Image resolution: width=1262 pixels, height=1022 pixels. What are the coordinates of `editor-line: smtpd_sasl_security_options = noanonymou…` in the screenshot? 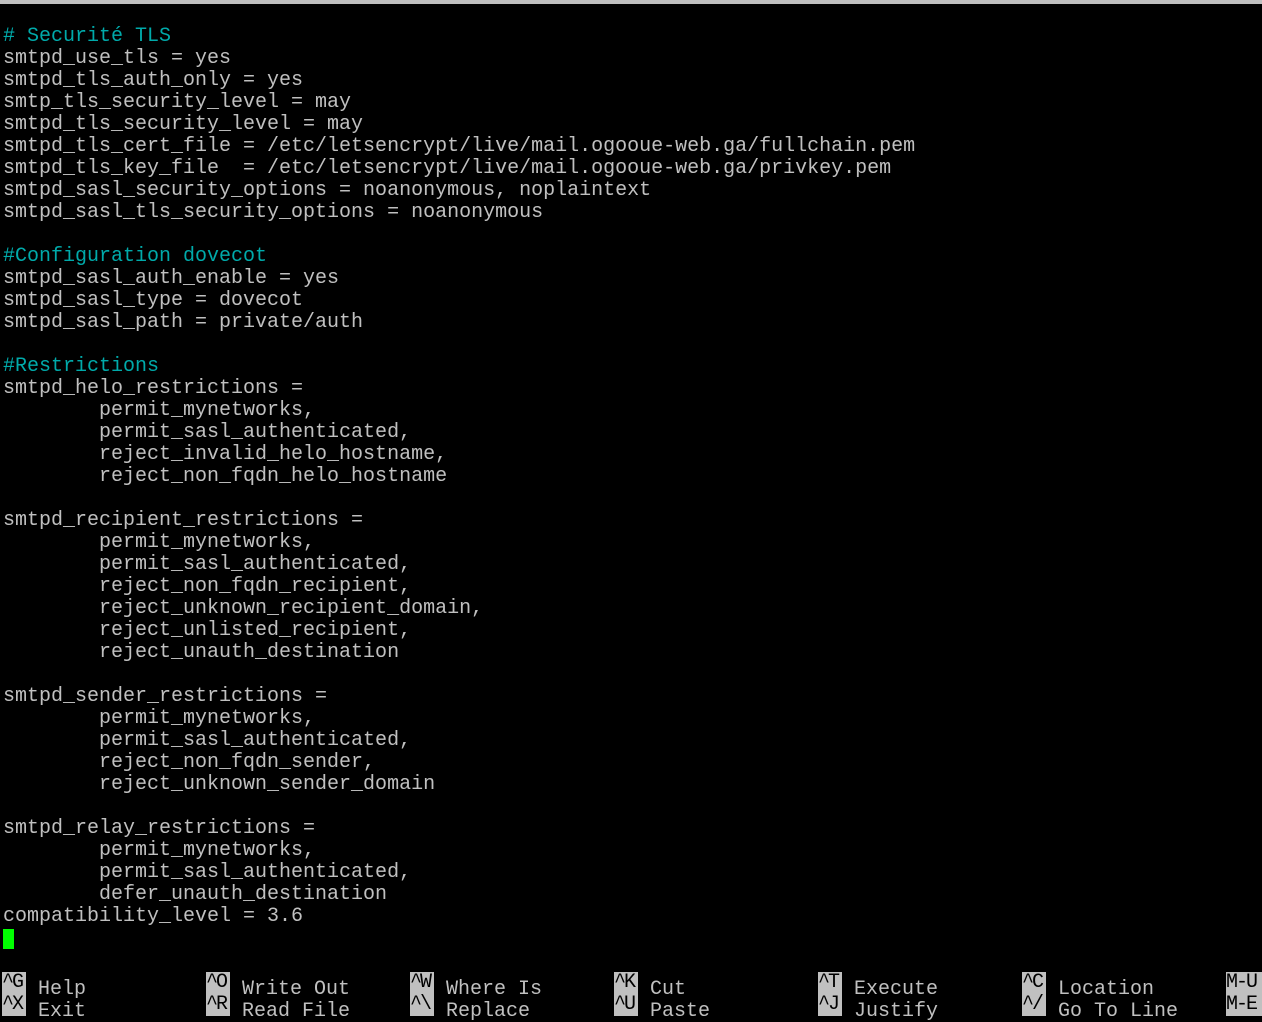 It's located at (632, 191).